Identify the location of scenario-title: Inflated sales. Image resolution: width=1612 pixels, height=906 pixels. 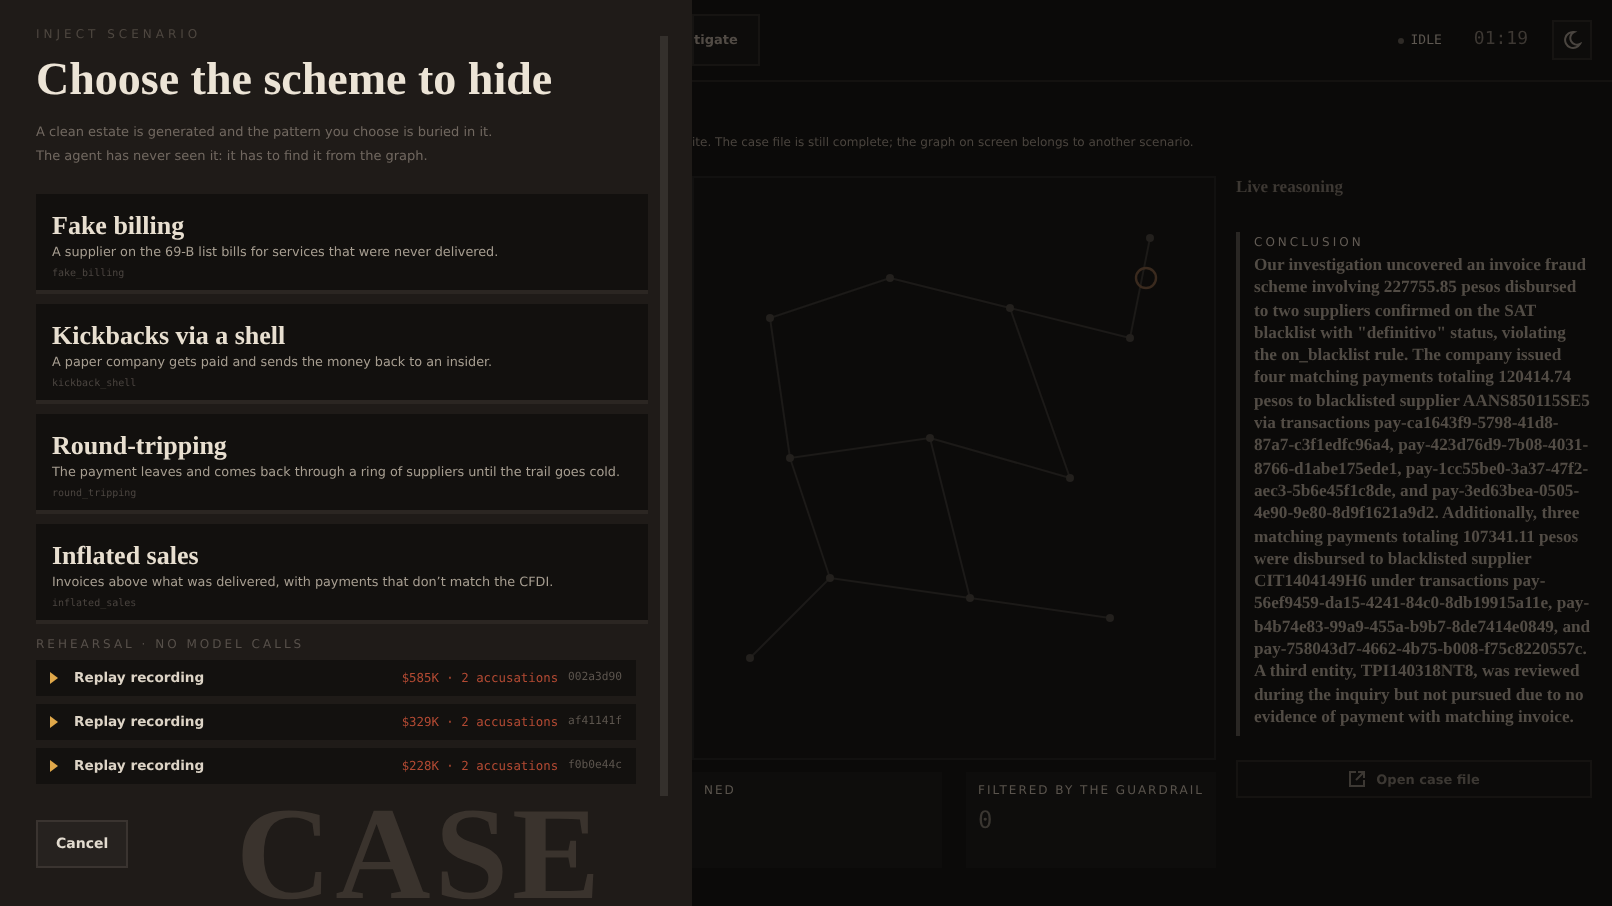
(126, 555).